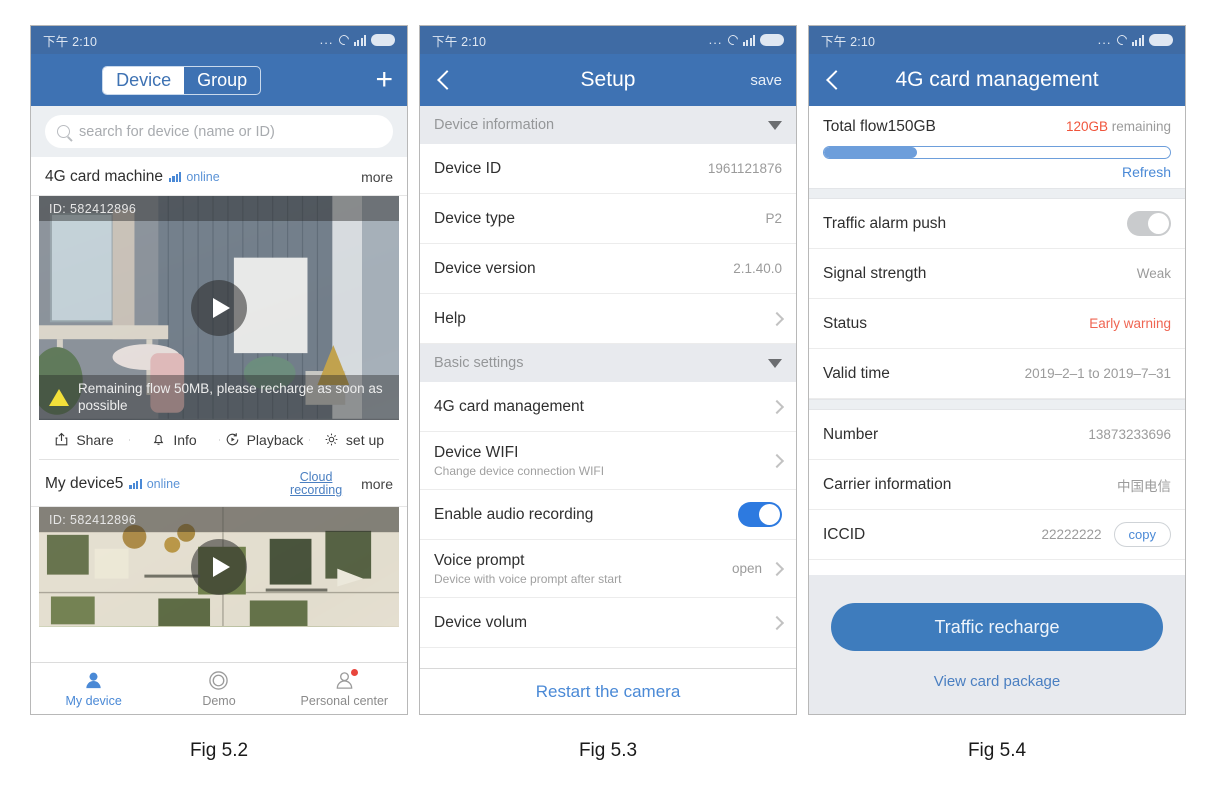 This screenshot has height=799, width=1222. Describe the element at coordinates (354, 672) in the screenshot. I see `notification-badge` at that location.